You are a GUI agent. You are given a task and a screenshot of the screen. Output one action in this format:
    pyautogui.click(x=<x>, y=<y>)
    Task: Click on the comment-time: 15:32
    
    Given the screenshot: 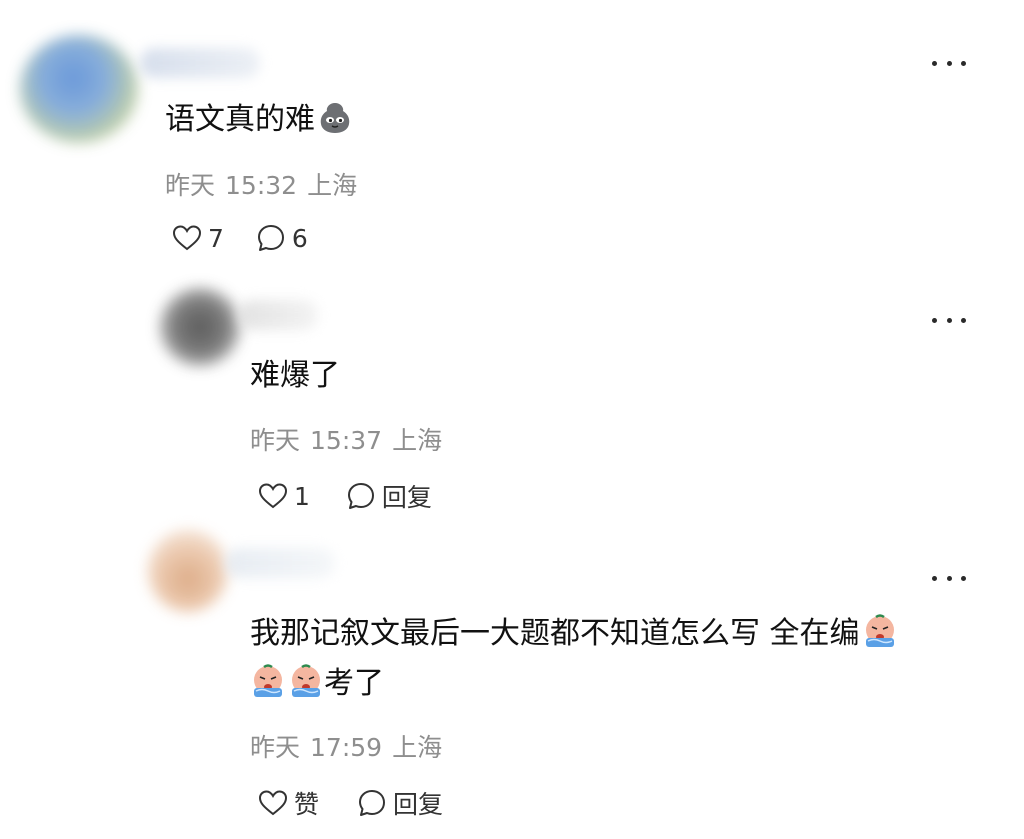 What is the action you would take?
    pyautogui.click(x=261, y=185)
    